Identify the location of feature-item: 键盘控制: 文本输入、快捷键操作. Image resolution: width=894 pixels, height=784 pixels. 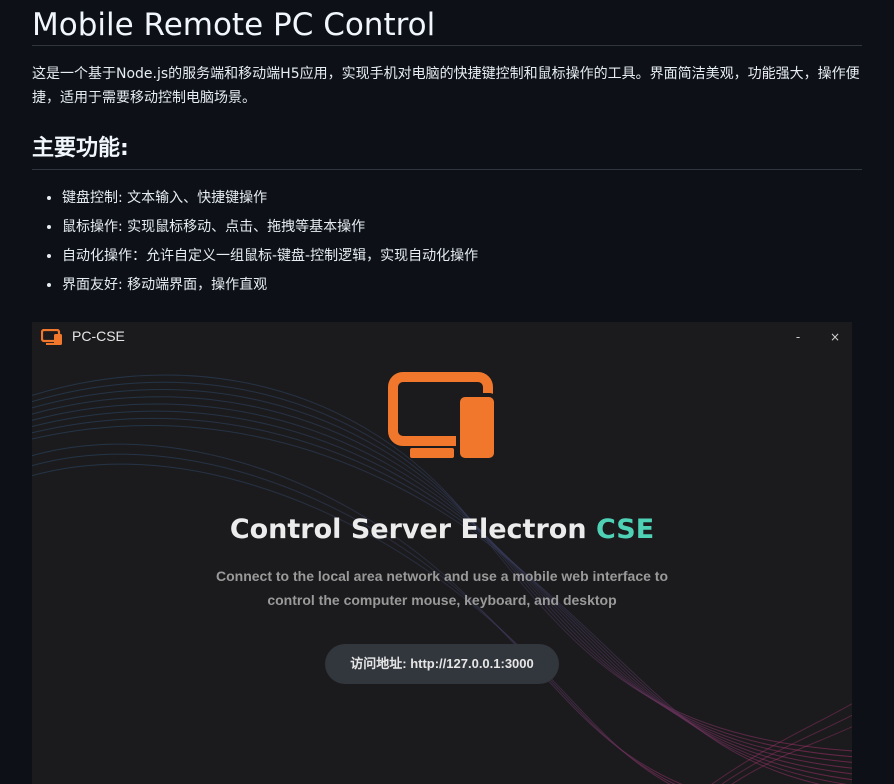
(462, 198).